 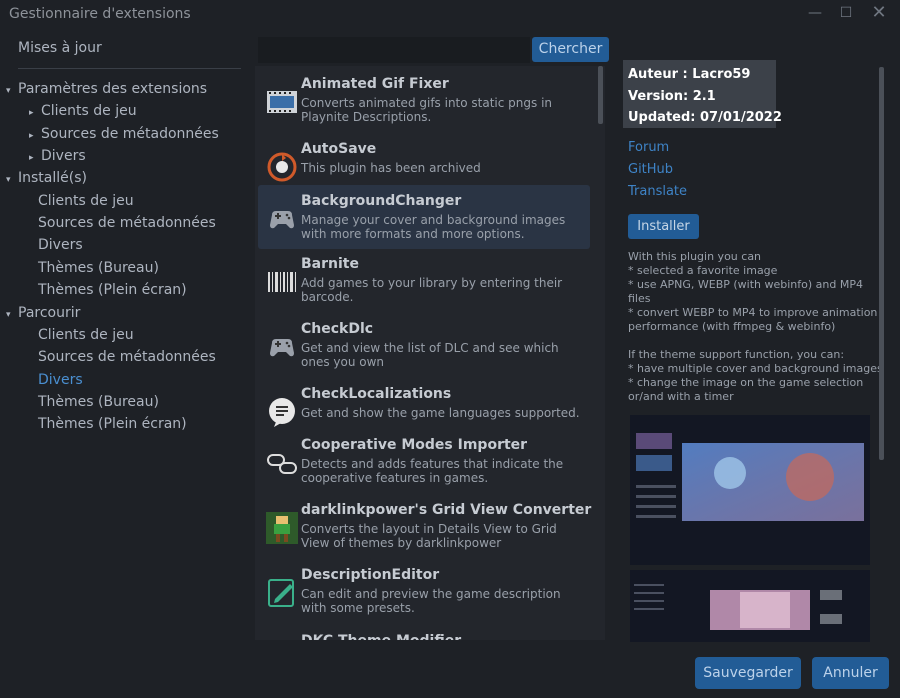 I want to click on film-icon, so click(x=282, y=102).